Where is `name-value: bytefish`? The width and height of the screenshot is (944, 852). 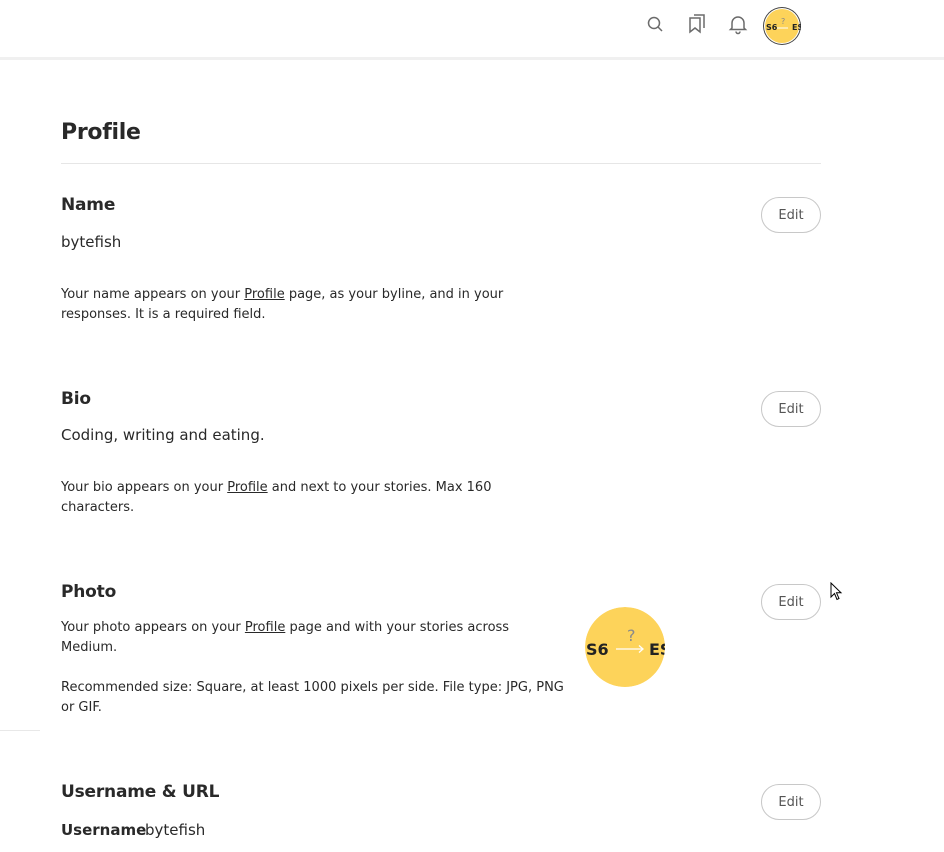 name-value: bytefish is located at coordinates (91, 242).